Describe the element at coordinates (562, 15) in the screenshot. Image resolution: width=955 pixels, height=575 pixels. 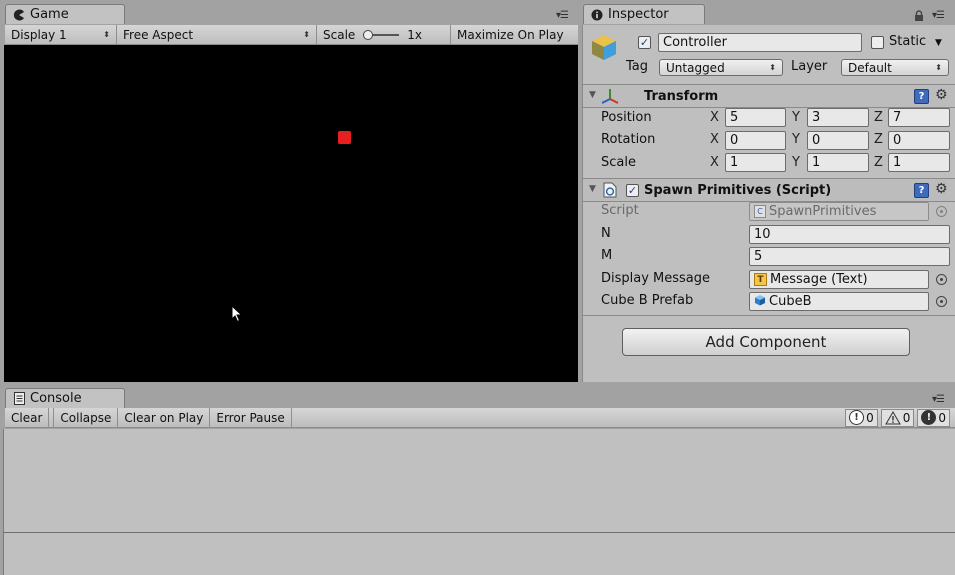
I see `game-panel-menu-icon: ▾☰` at that location.